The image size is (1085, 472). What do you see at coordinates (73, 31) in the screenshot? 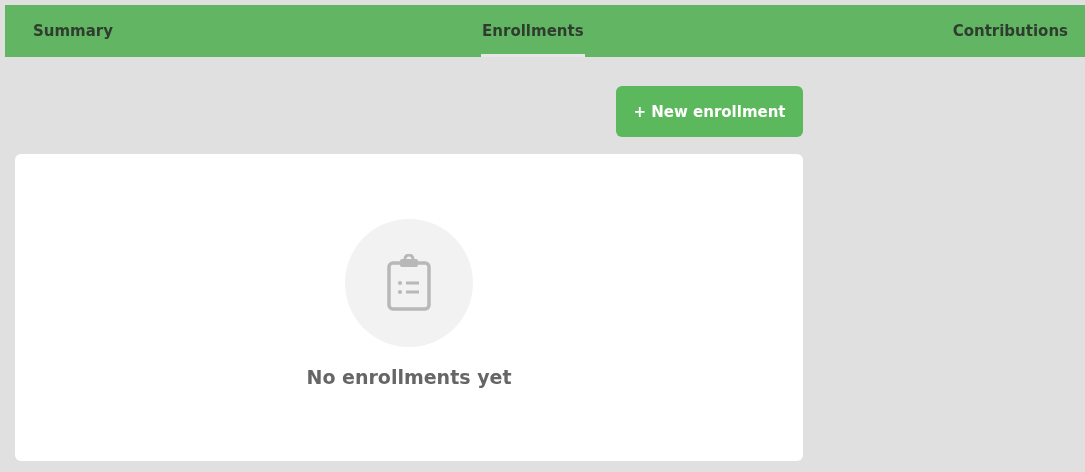
I see `tab: Summary` at bounding box center [73, 31].